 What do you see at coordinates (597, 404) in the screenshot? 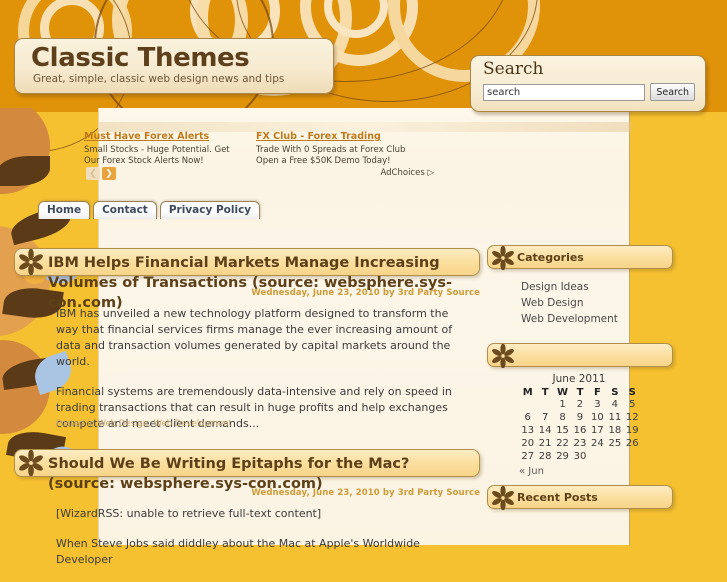
I see `calendar-day-cell: 3` at bounding box center [597, 404].